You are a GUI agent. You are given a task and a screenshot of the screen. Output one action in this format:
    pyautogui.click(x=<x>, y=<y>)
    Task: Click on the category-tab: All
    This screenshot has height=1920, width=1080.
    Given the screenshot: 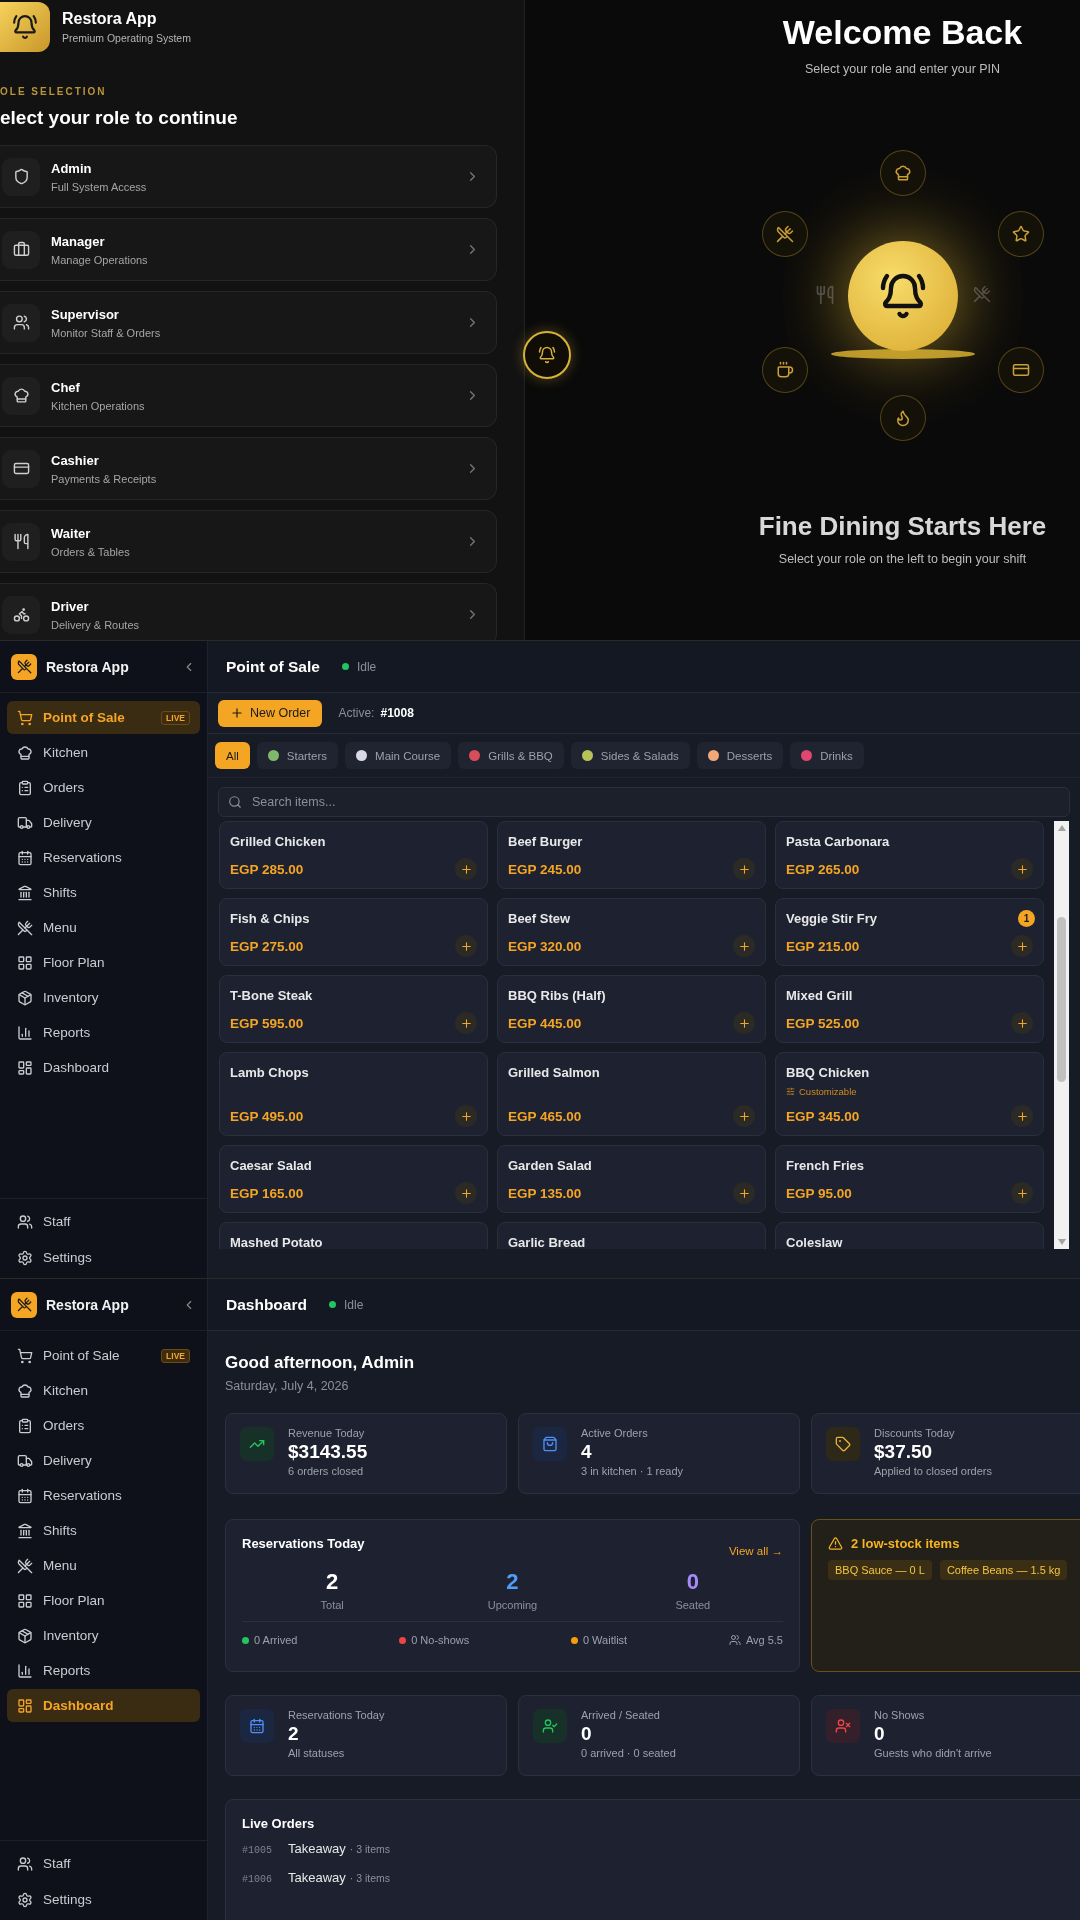 What is the action you would take?
    pyautogui.click(x=232, y=755)
    